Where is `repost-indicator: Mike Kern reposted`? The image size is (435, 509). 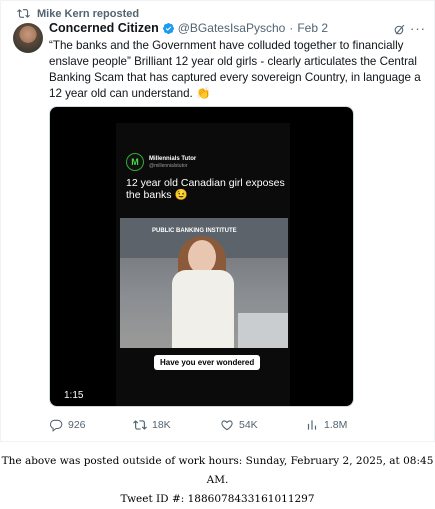 repost-indicator: Mike Kern reposted is located at coordinates (78, 13).